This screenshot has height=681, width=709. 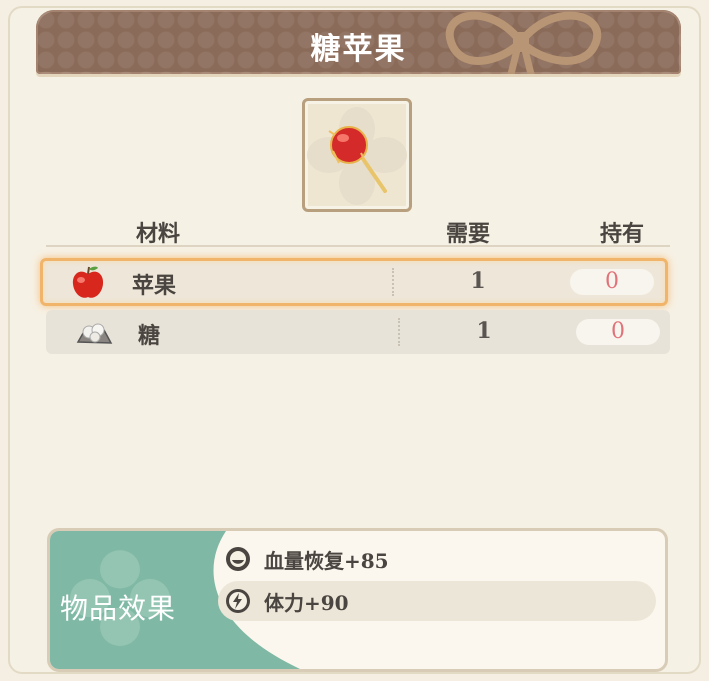 I want to click on effect-line-stamina: 体力+90, so click(x=437, y=601).